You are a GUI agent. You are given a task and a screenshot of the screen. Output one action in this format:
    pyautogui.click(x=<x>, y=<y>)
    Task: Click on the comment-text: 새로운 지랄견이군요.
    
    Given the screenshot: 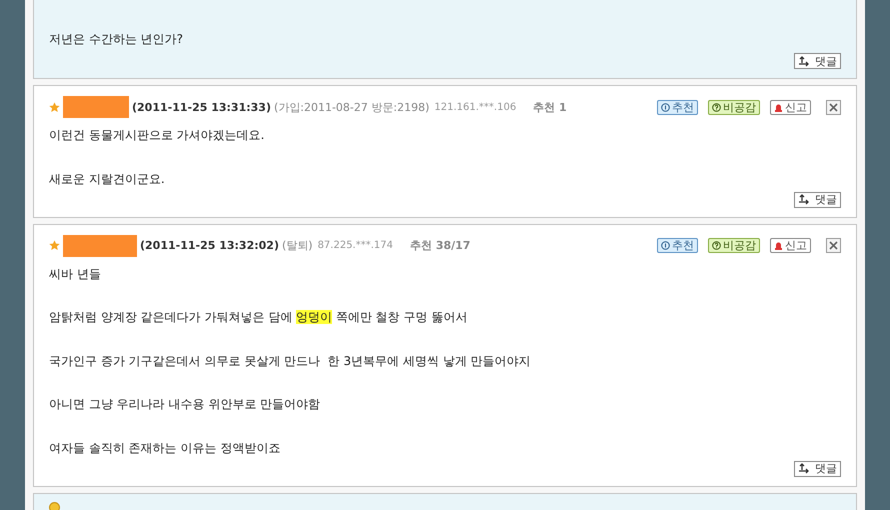 What is the action you would take?
    pyautogui.click(x=107, y=179)
    